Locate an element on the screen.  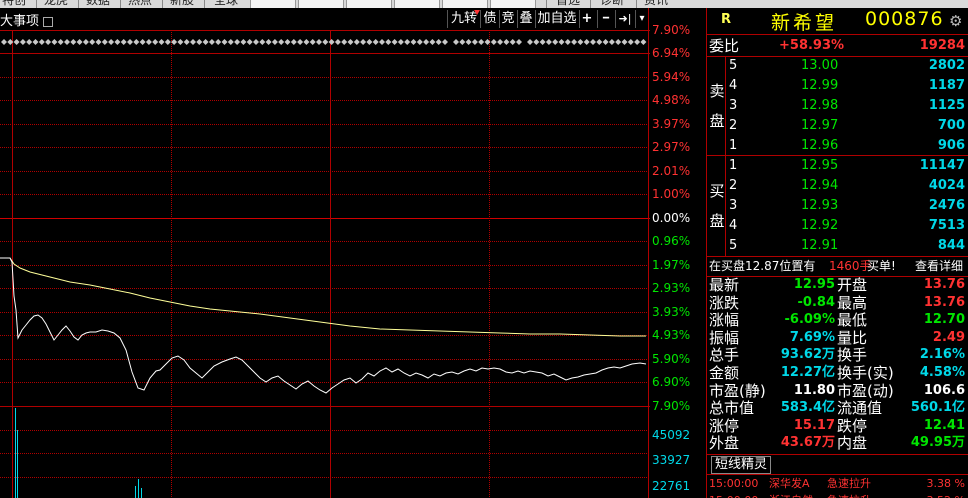
add-favorite-button: 加自选 is located at coordinates (557, 19).